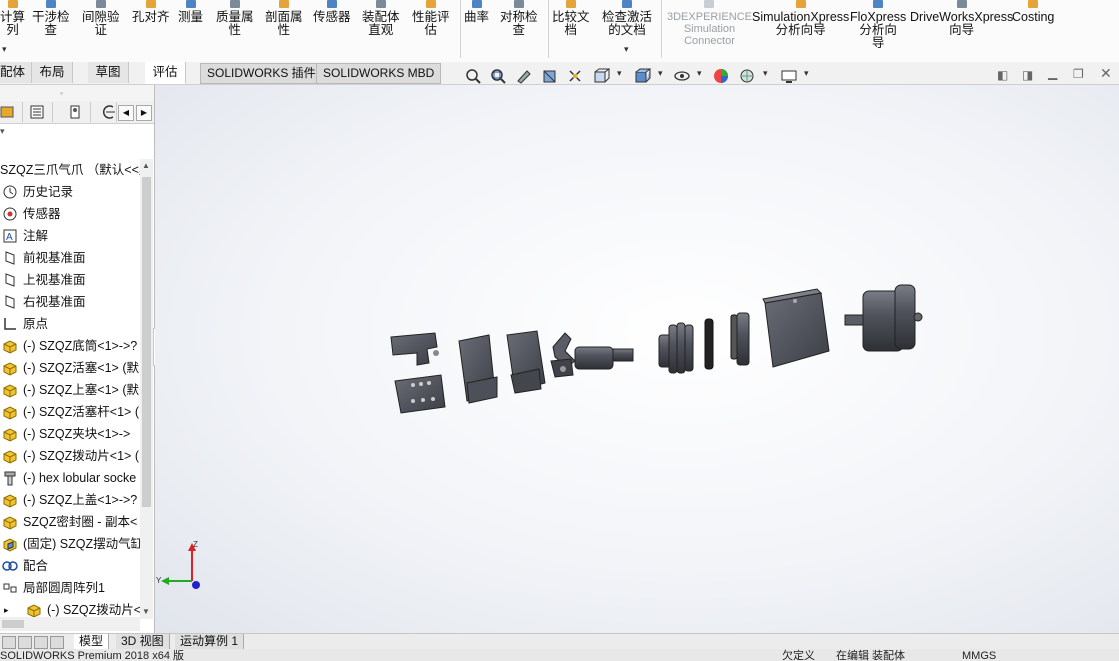  What do you see at coordinates (70, 346) in the screenshot?
I see `tree-item: (-) SZQZ底筒<1>->?` at bounding box center [70, 346].